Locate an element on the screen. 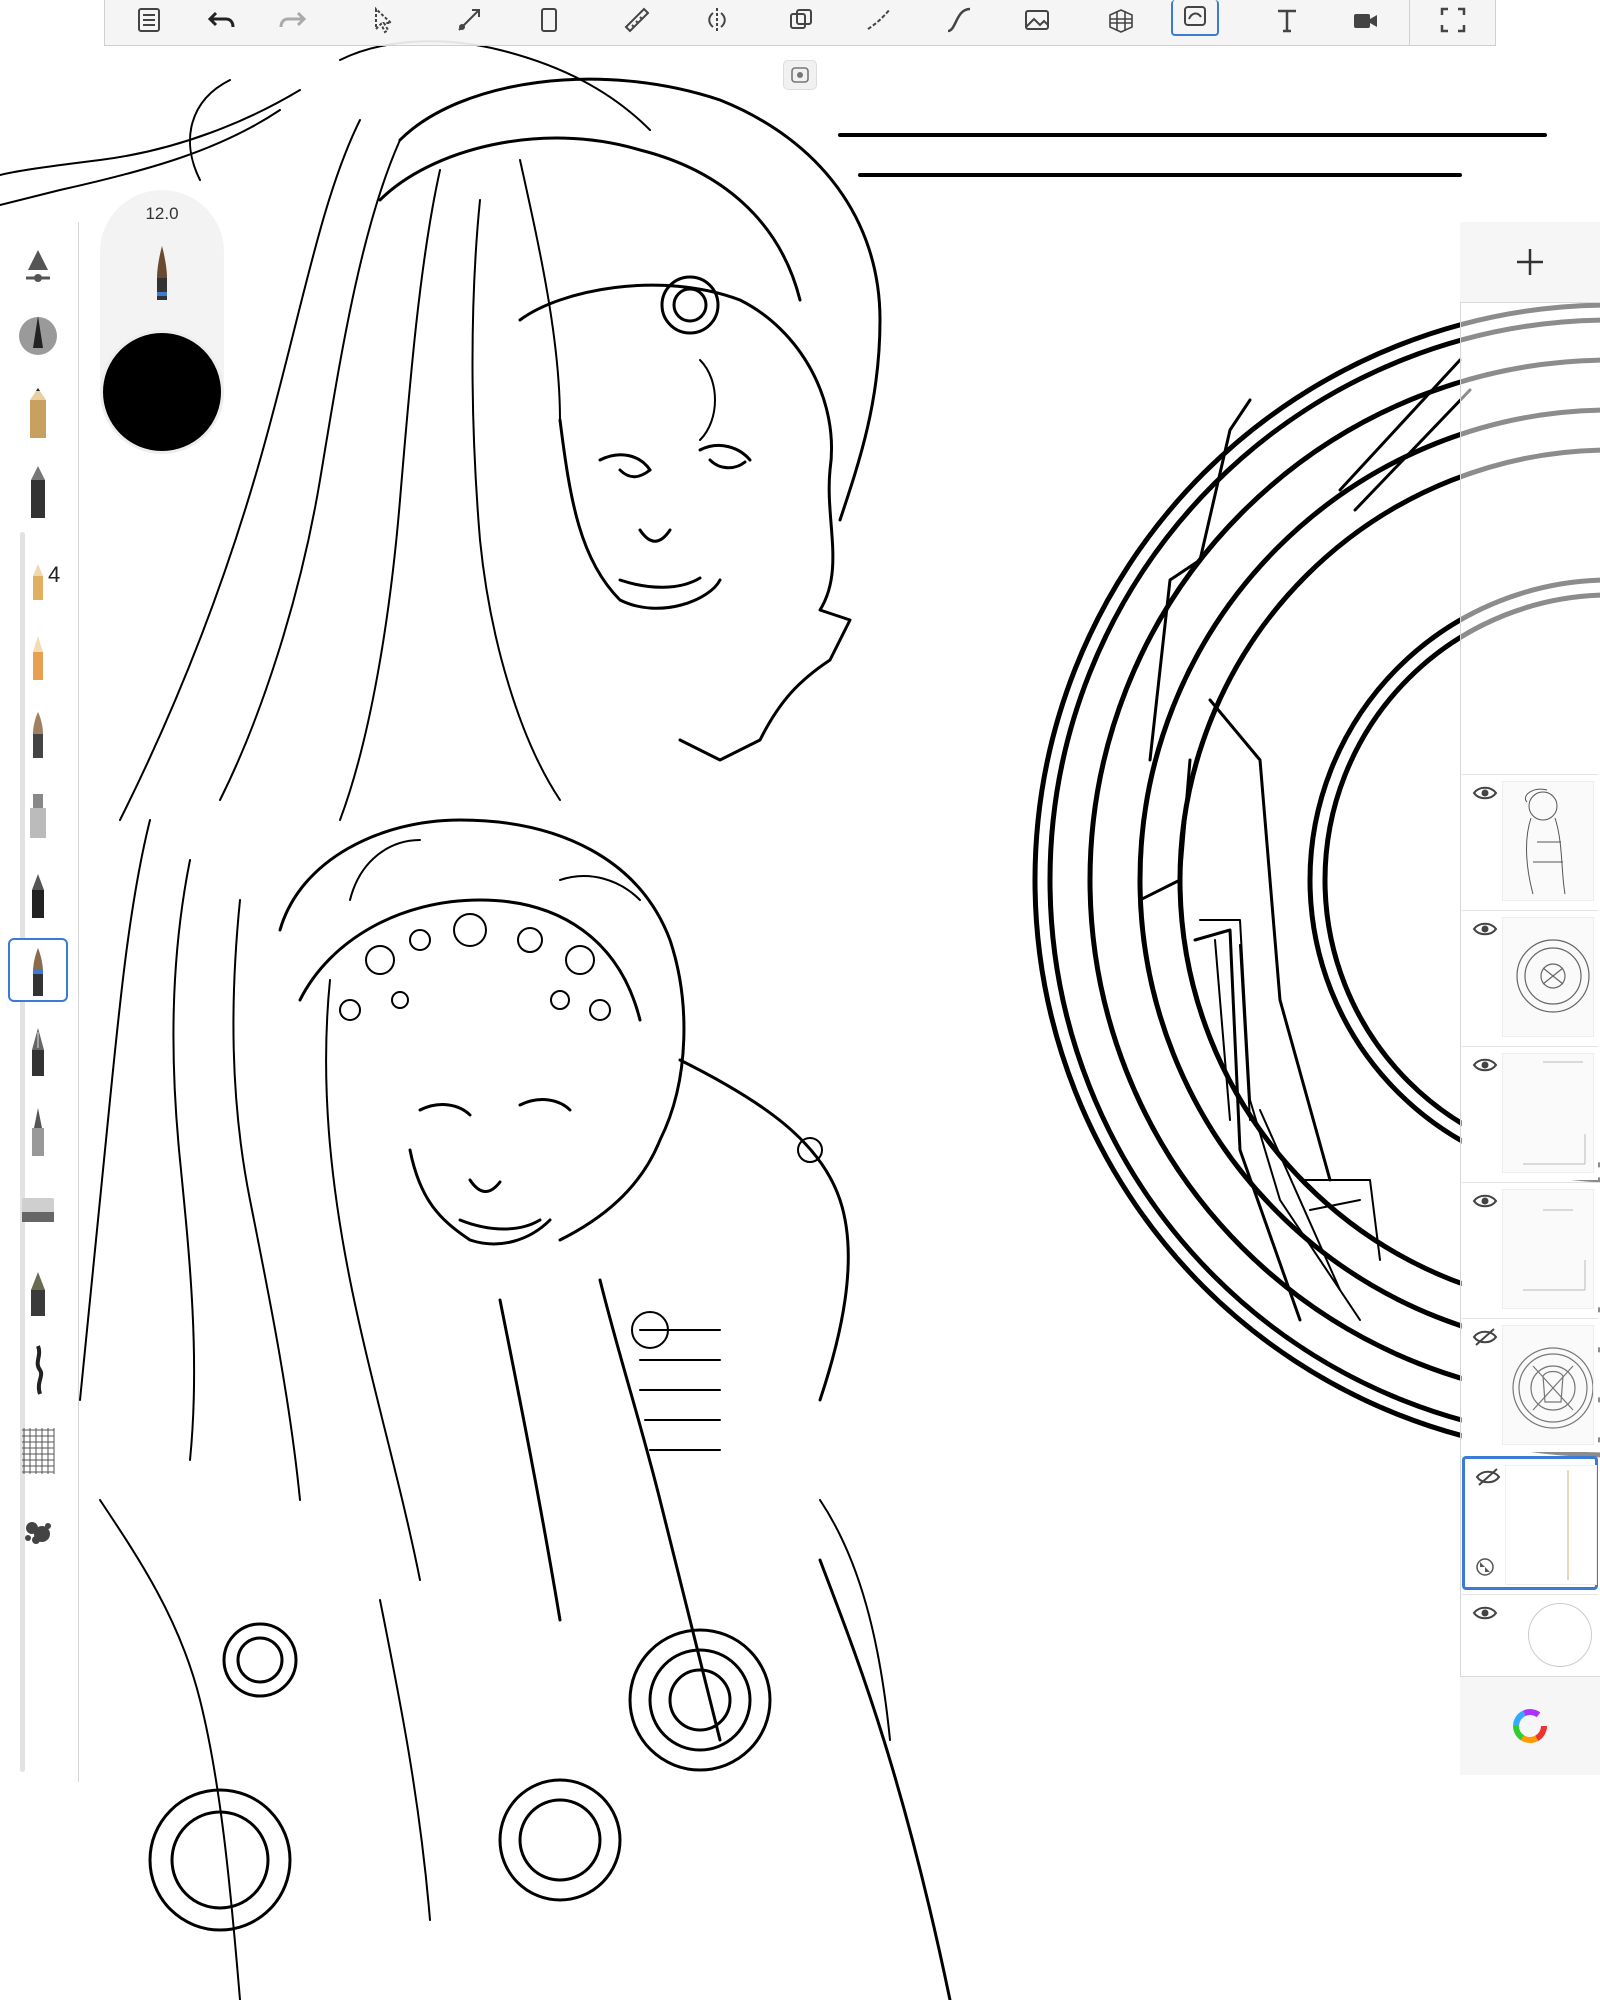  brush-palette is located at coordinates (39, 1002).